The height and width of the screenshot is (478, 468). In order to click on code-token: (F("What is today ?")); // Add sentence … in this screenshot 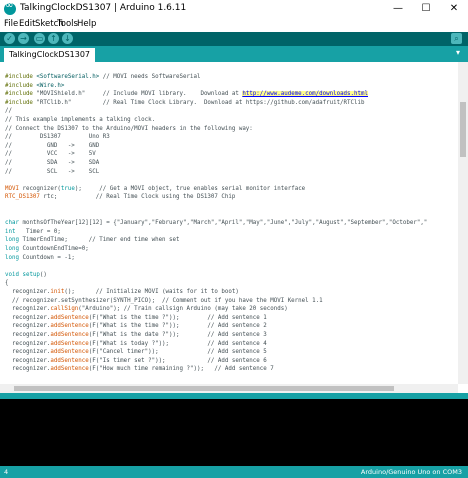, I will do `click(177, 343)`.